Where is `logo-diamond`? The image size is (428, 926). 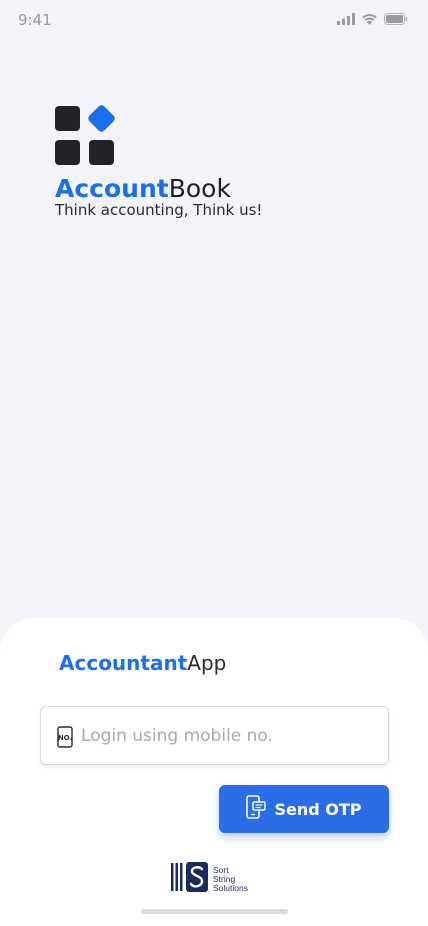 logo-diamond is located at coordinates (101, 118).